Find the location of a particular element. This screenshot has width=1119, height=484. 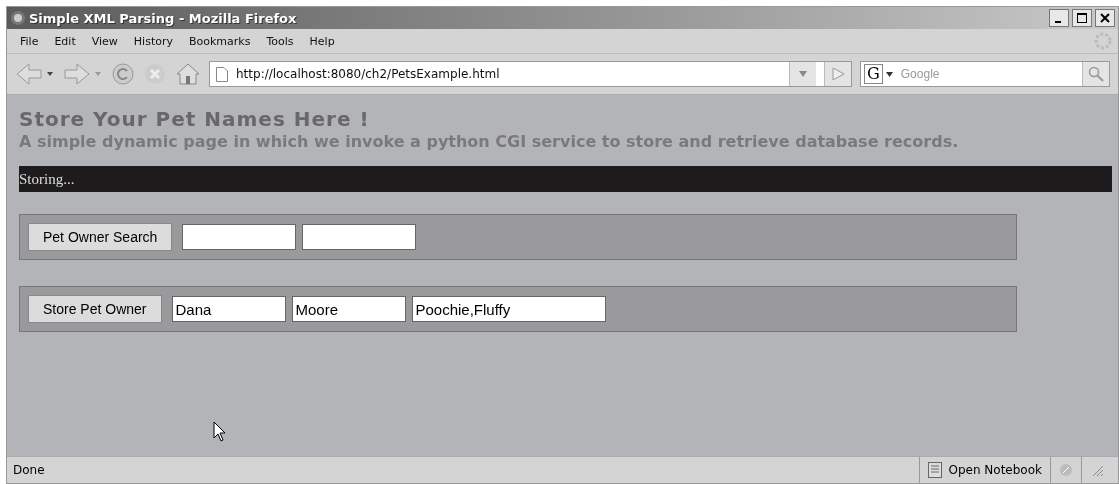

search-field: G Google is located at coordinates (985, 74).